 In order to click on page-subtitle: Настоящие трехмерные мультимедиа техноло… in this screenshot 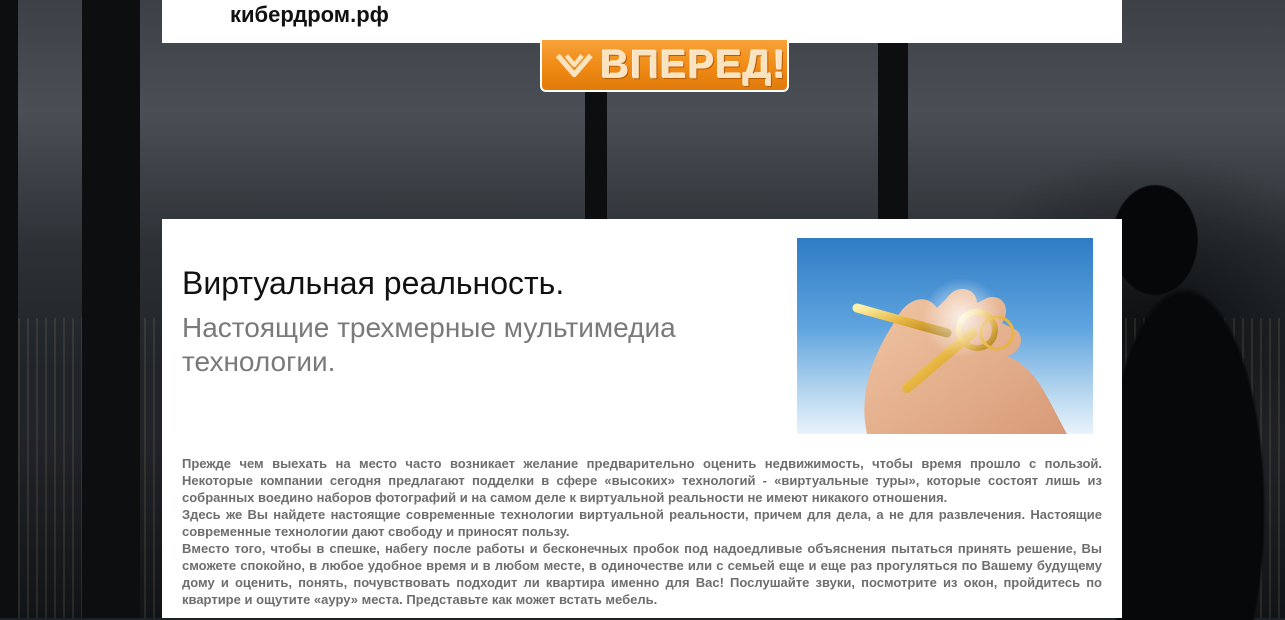, I will do `click(429, 344)`.